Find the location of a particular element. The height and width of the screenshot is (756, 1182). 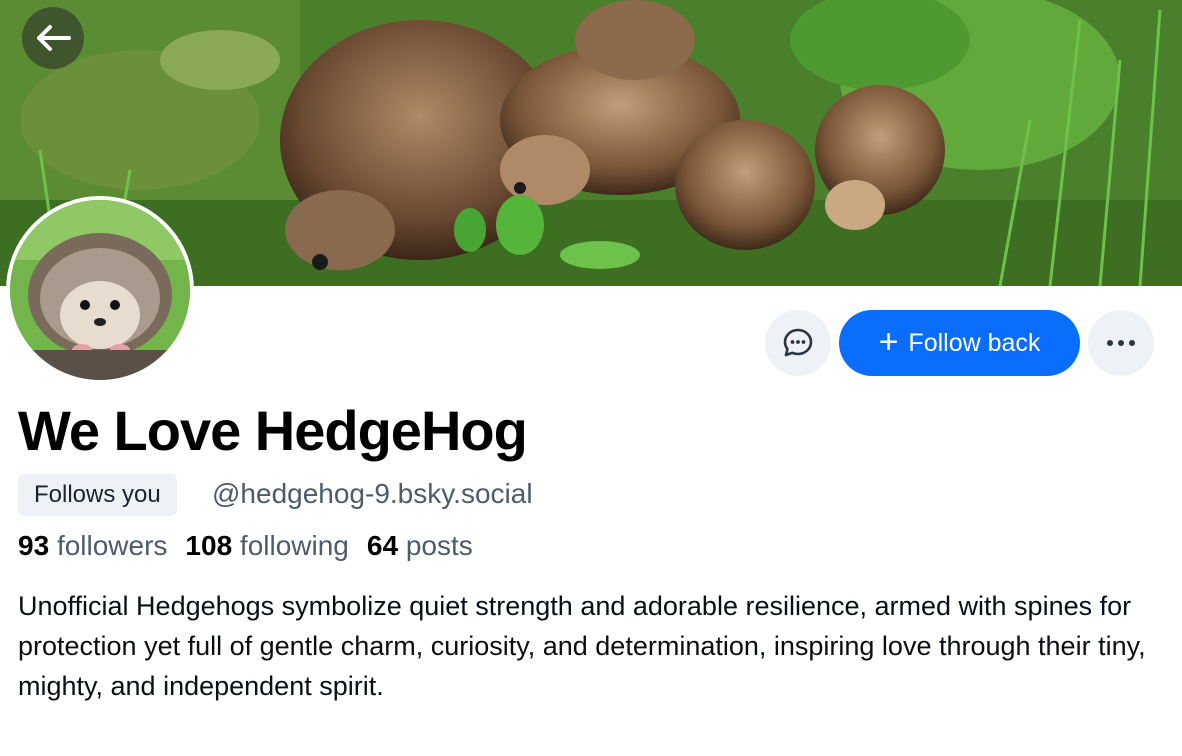

follow-back-label: Follow back is located at coordinates (974, 342).